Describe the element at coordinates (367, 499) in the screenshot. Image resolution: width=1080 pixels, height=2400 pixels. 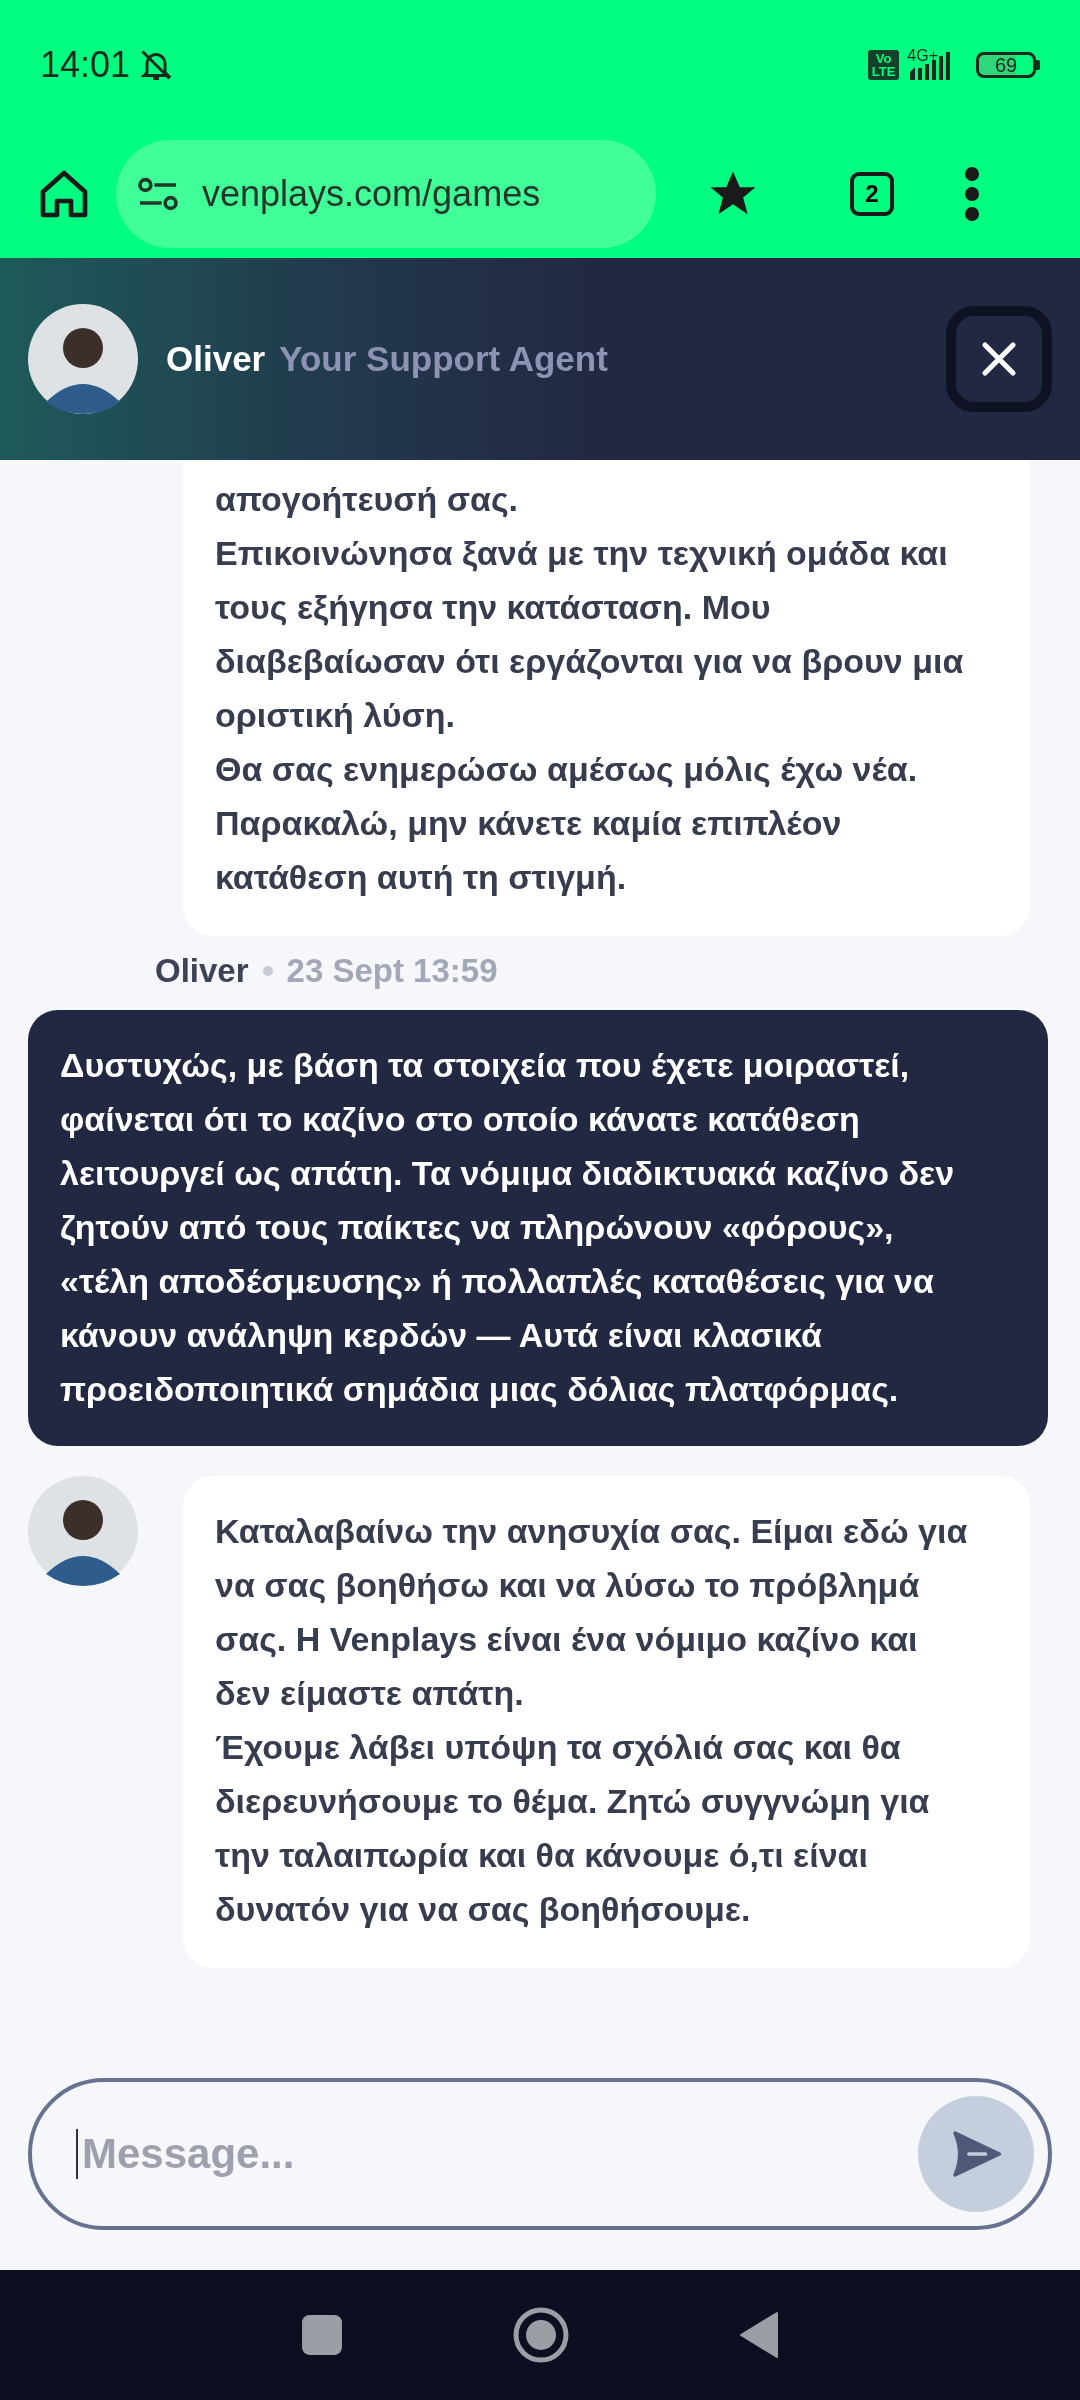
I see `message-text: απογοήτευσή σας.` at that location.